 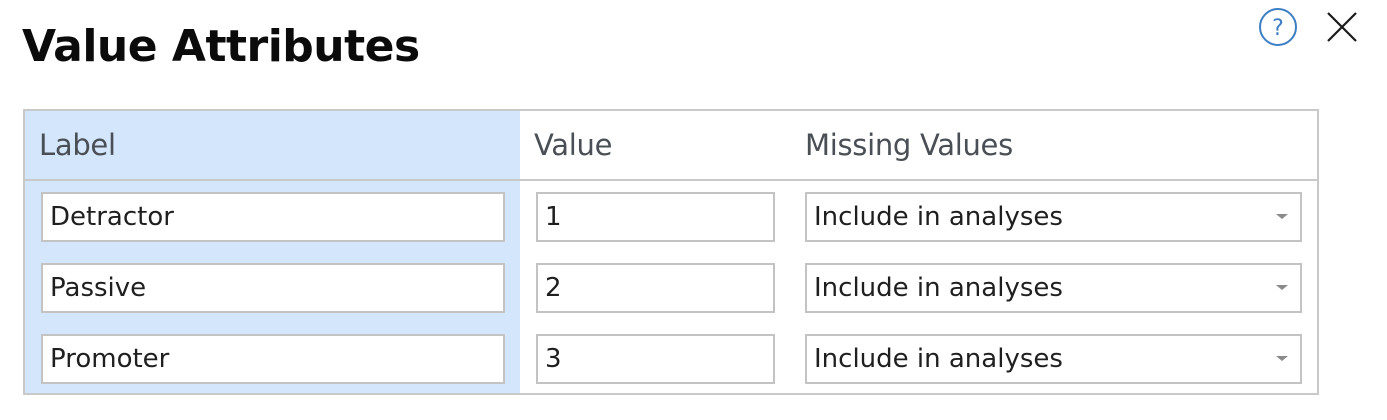 What do you see at coordinates (655, 359) in the screenshot?
I see `value-input-promoter` at bounding box center [655, 359].